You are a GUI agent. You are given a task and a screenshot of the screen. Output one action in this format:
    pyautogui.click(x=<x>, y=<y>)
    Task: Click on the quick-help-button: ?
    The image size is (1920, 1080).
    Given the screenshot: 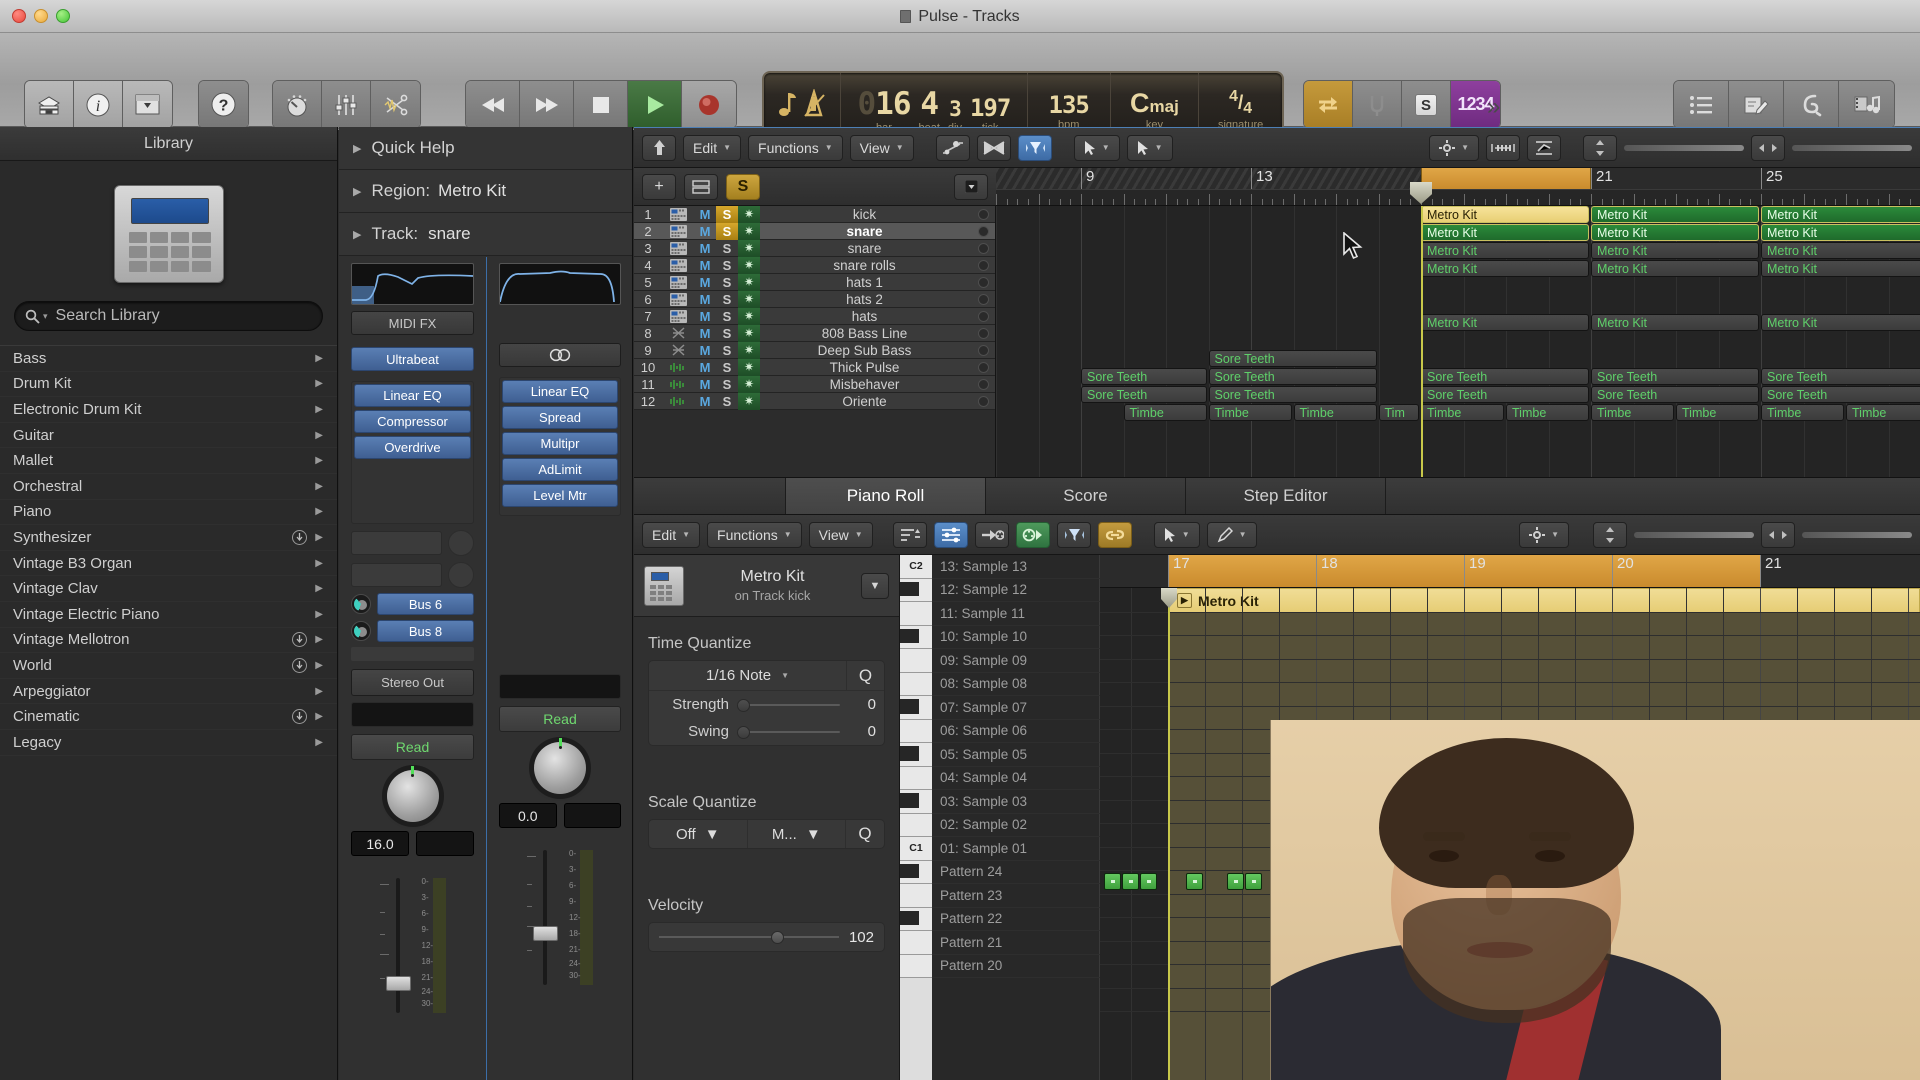 What is the action you would take?
    pyautogui.click(x=223, y=104)
    